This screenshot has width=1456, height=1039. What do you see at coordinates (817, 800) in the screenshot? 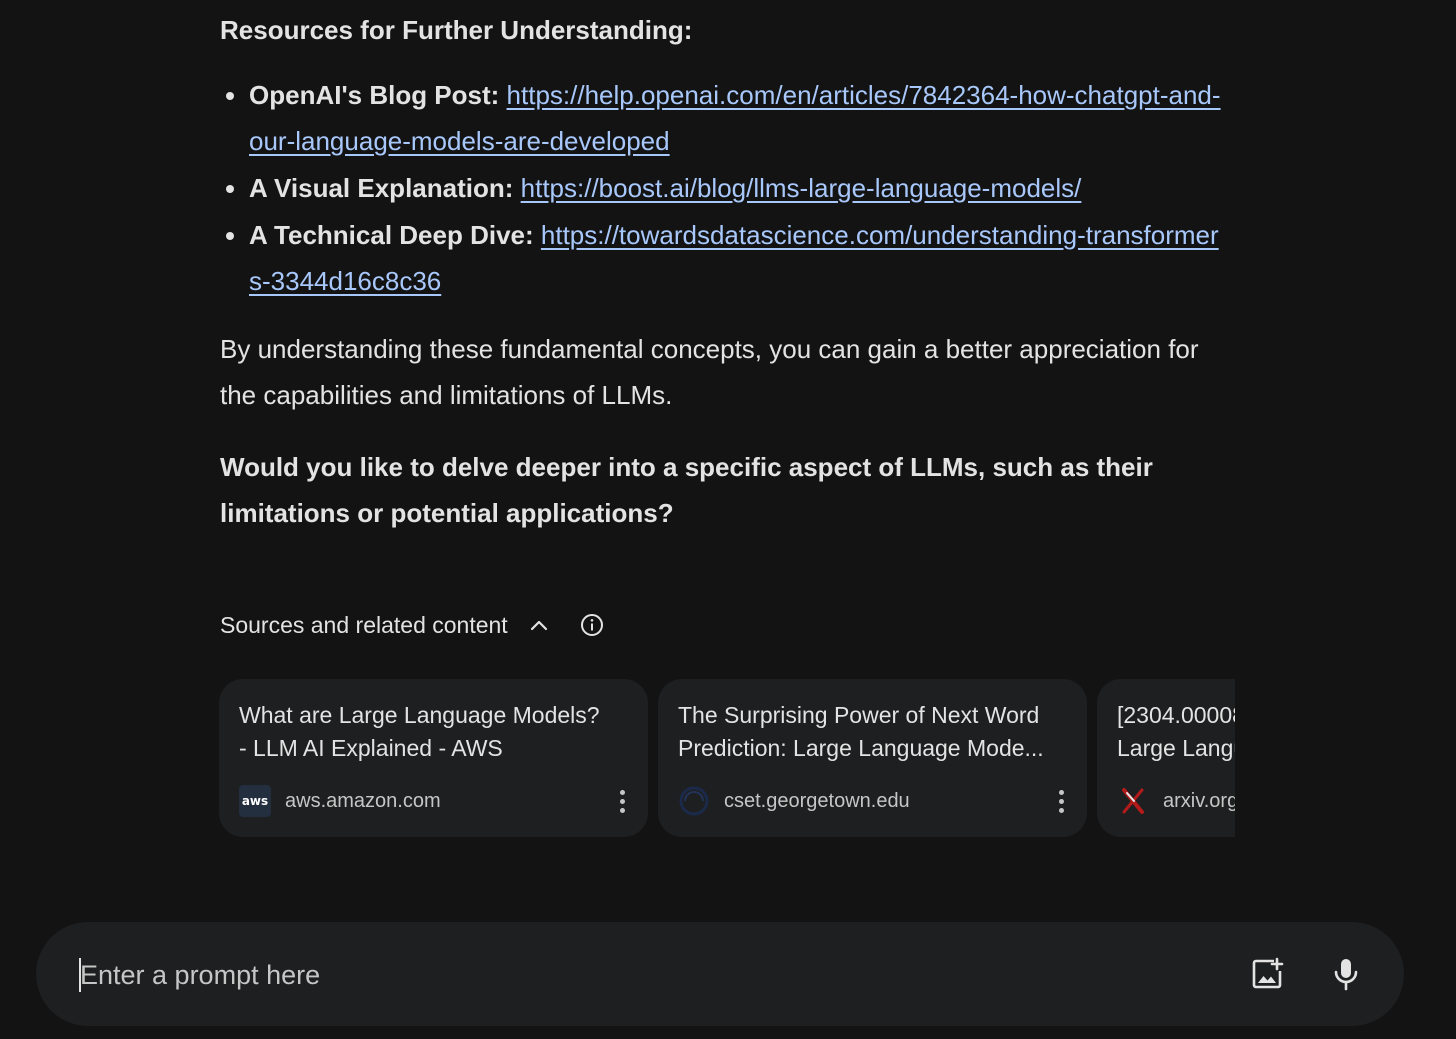
I see `source-domain: cset.georgetown.edu` at bounding box center [817, 800].